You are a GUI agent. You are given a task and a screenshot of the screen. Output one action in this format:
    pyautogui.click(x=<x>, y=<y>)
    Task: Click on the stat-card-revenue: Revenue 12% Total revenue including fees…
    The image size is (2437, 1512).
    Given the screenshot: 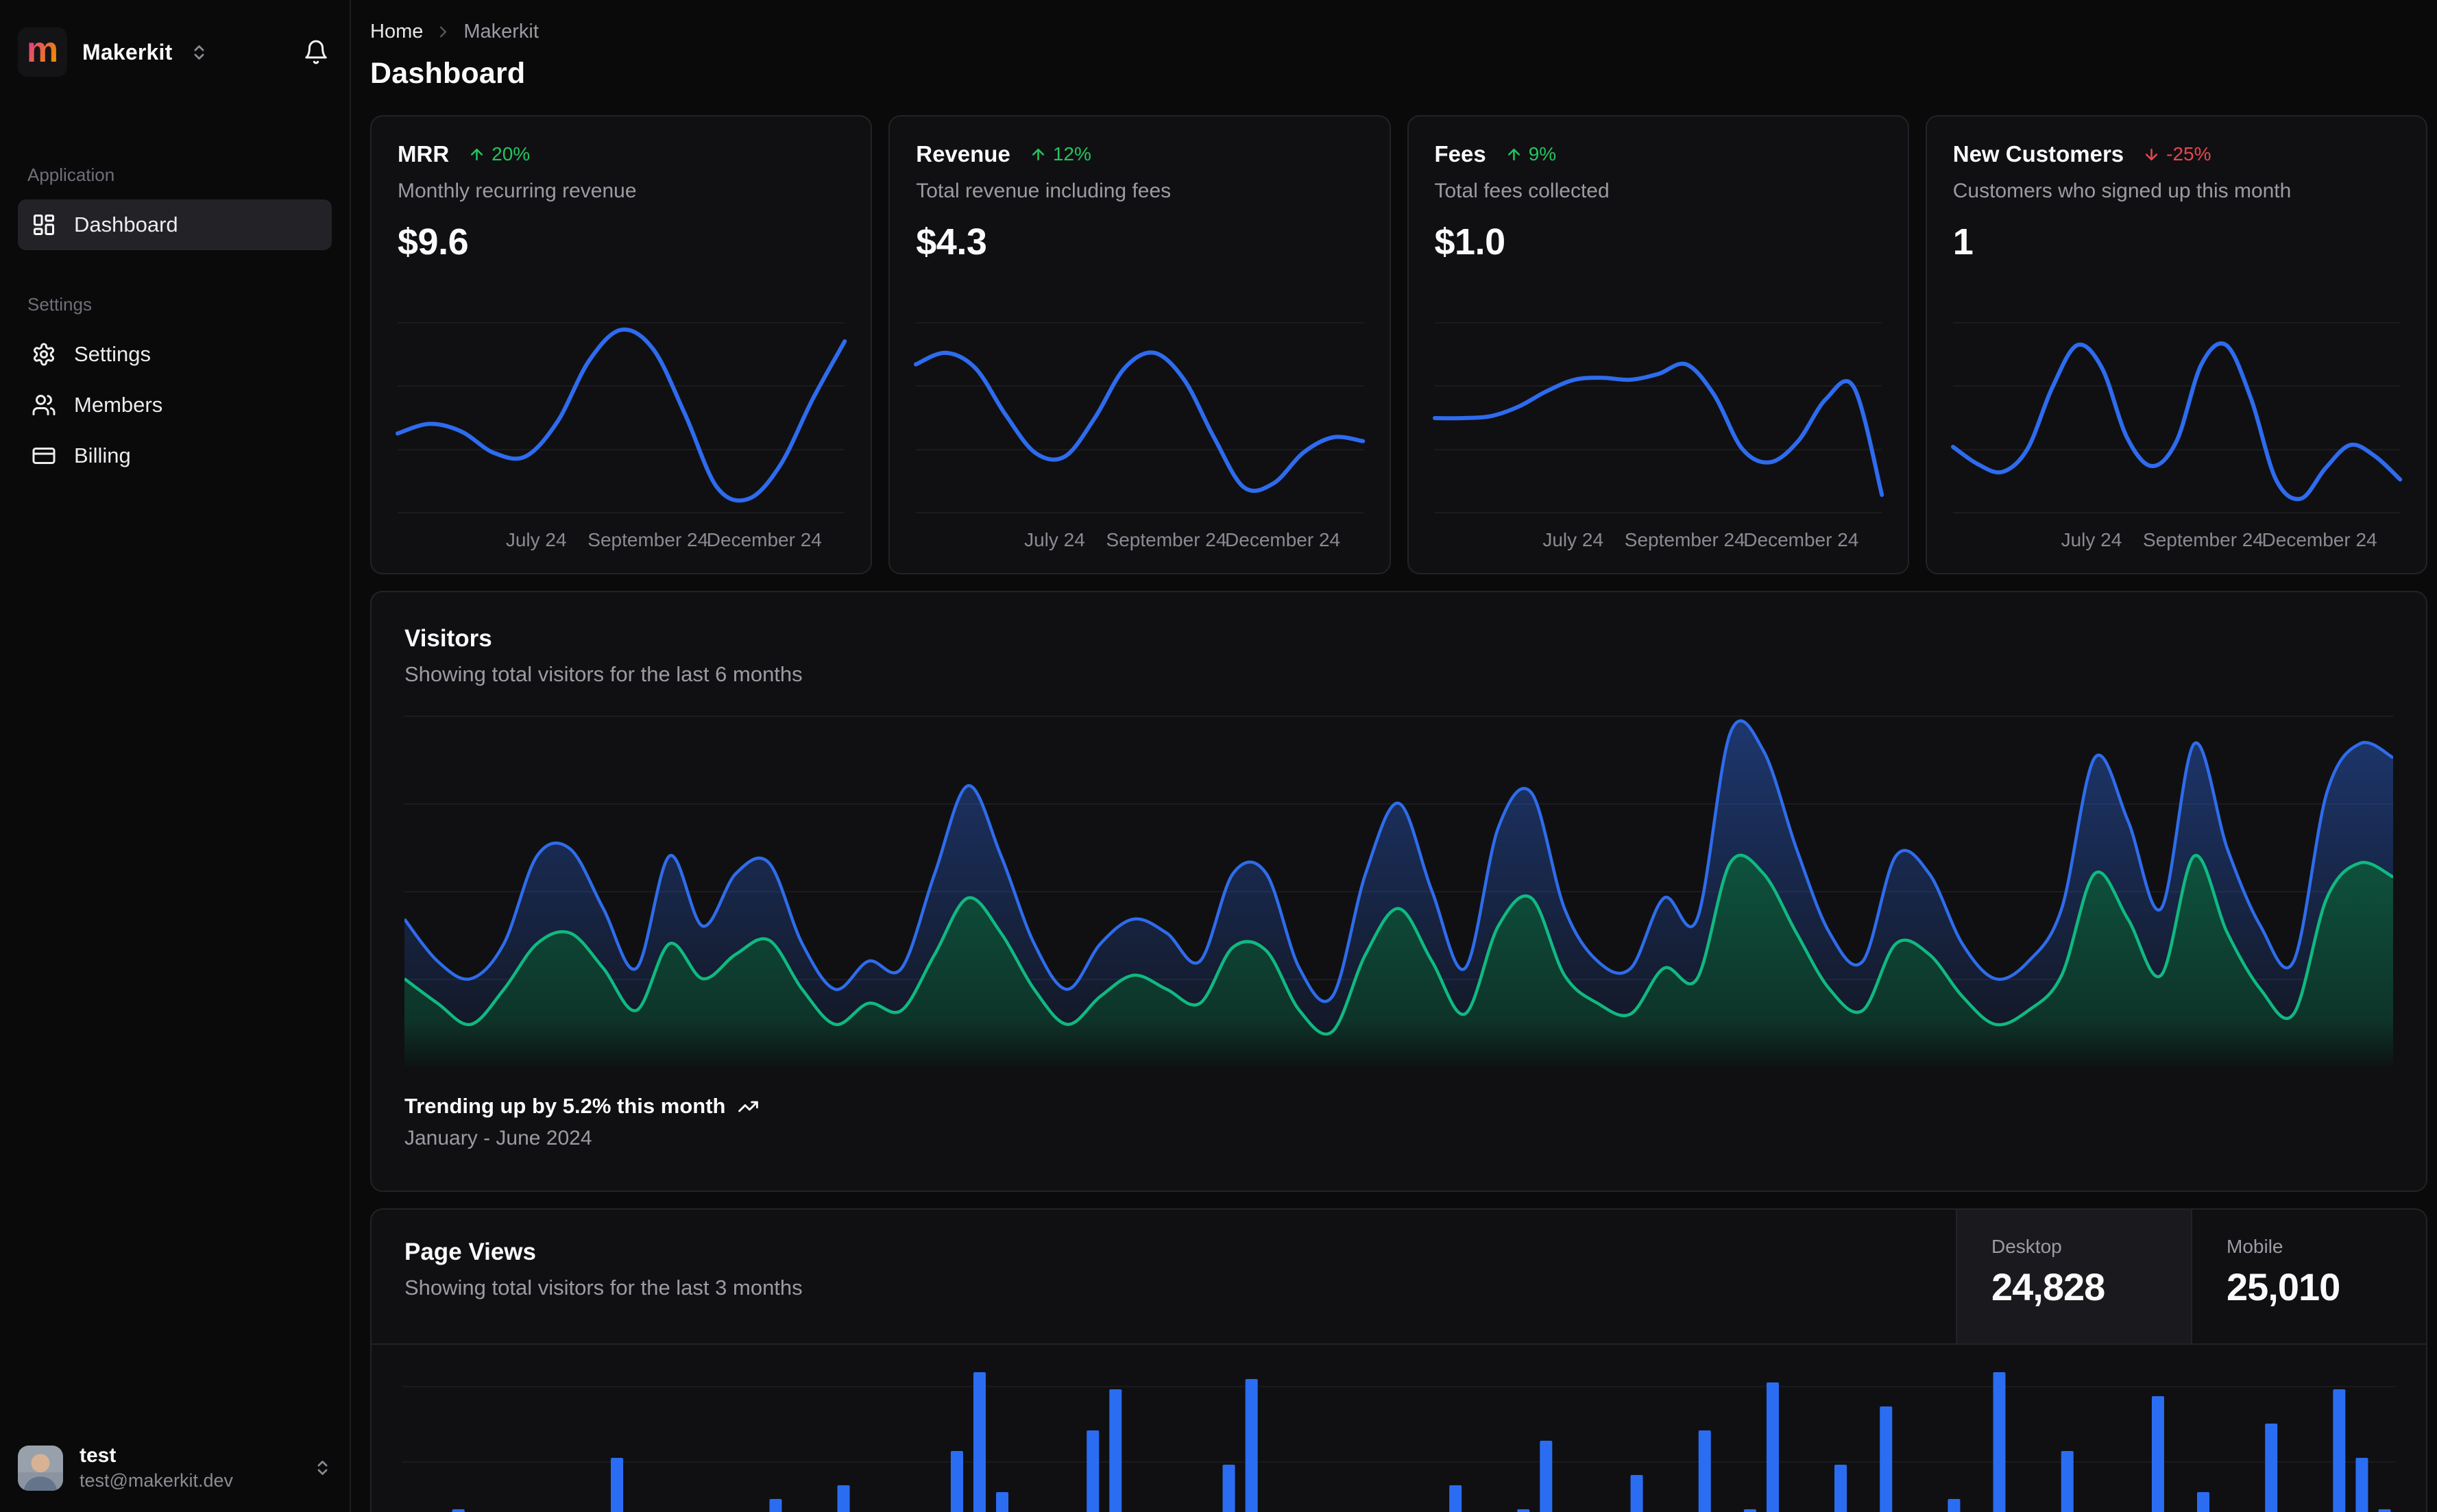 What is the action you would take?
    pyautogui.click(x=1139, y=345)
    